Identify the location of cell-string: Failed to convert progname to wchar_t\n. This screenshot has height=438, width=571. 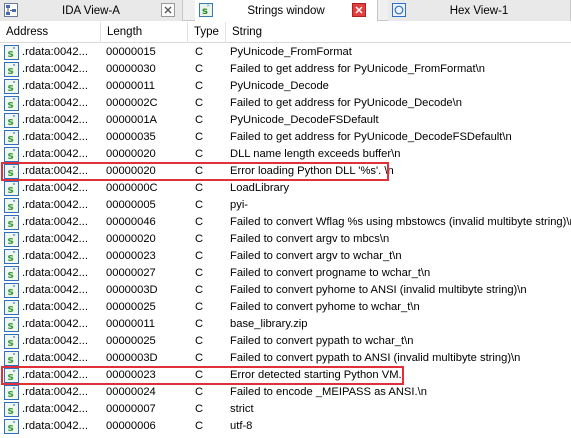
(330, 273).